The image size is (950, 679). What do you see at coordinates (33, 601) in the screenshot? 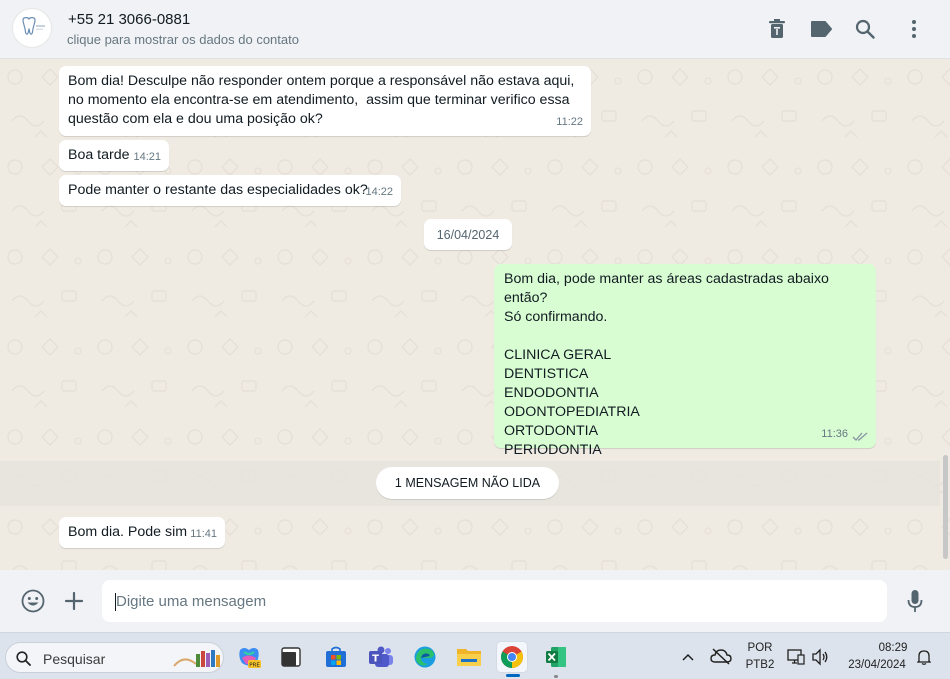
I see `emoji-icon` at bounding box center [33, 601].